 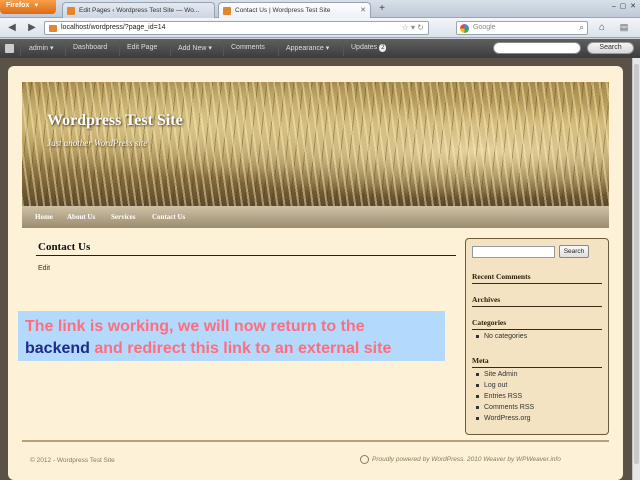 What do you see at coordinates (413, 27) in the screenshot?
I see `bookmark-star-icon: ☆ ▾ ↻` at bounding box center [413, 27].